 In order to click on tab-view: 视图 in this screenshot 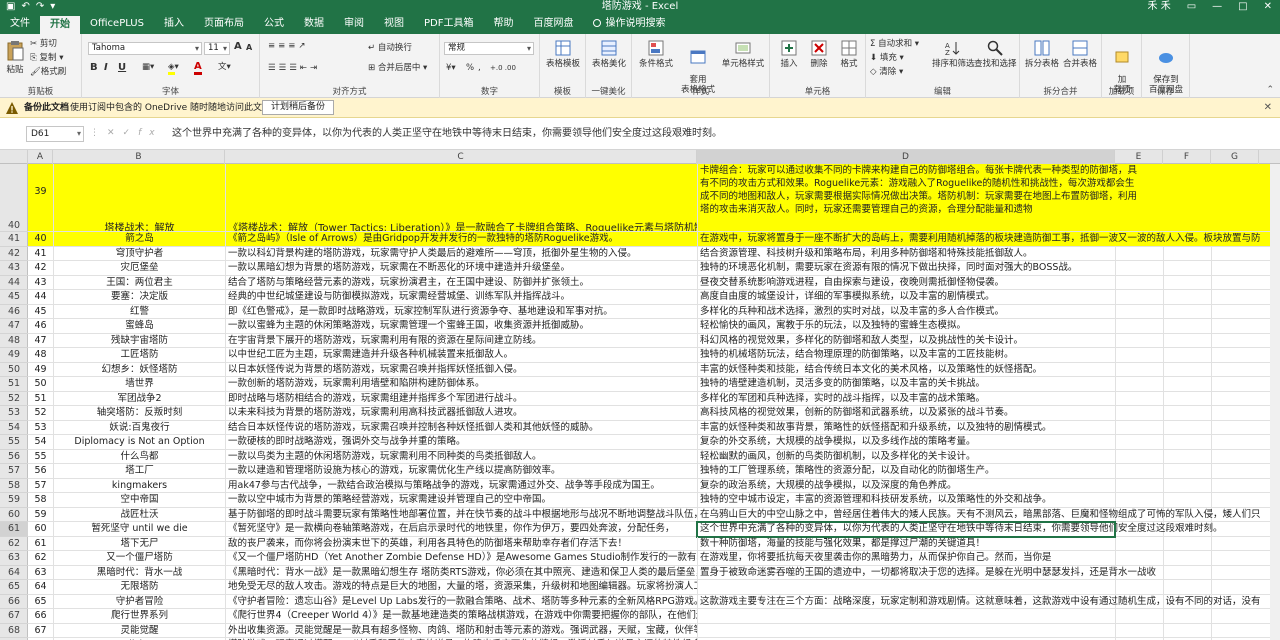, I will do `click(394, 24)`.